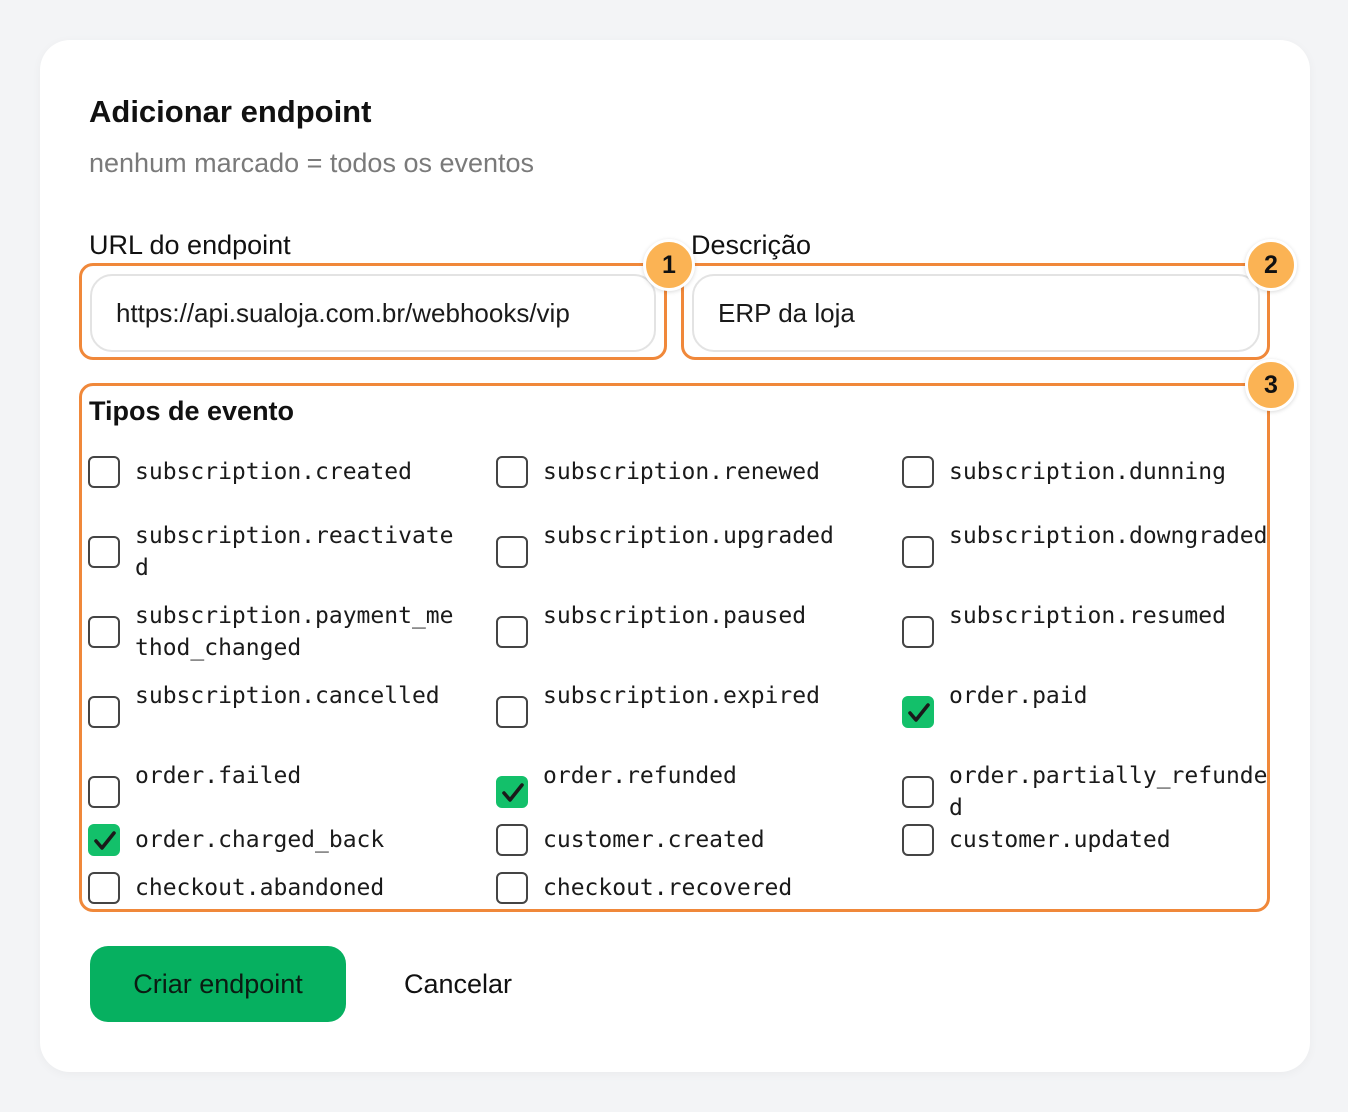 Image resolution: width=1348 pixels, height=1112 pixels. I want to click on event-label: subscription.expired, so click(681, 696).